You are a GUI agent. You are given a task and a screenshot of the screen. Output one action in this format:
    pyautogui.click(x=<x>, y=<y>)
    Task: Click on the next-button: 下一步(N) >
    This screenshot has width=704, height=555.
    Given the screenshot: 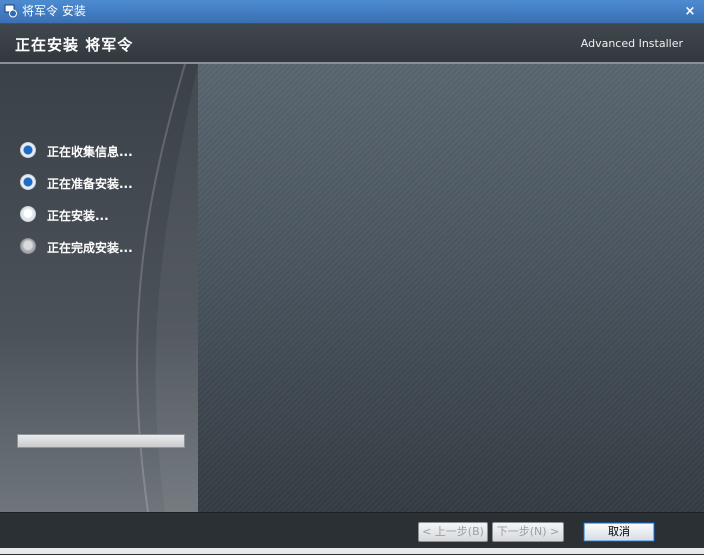 What is the action you would take?
    pyautogui.click(x=528, y=532)
    